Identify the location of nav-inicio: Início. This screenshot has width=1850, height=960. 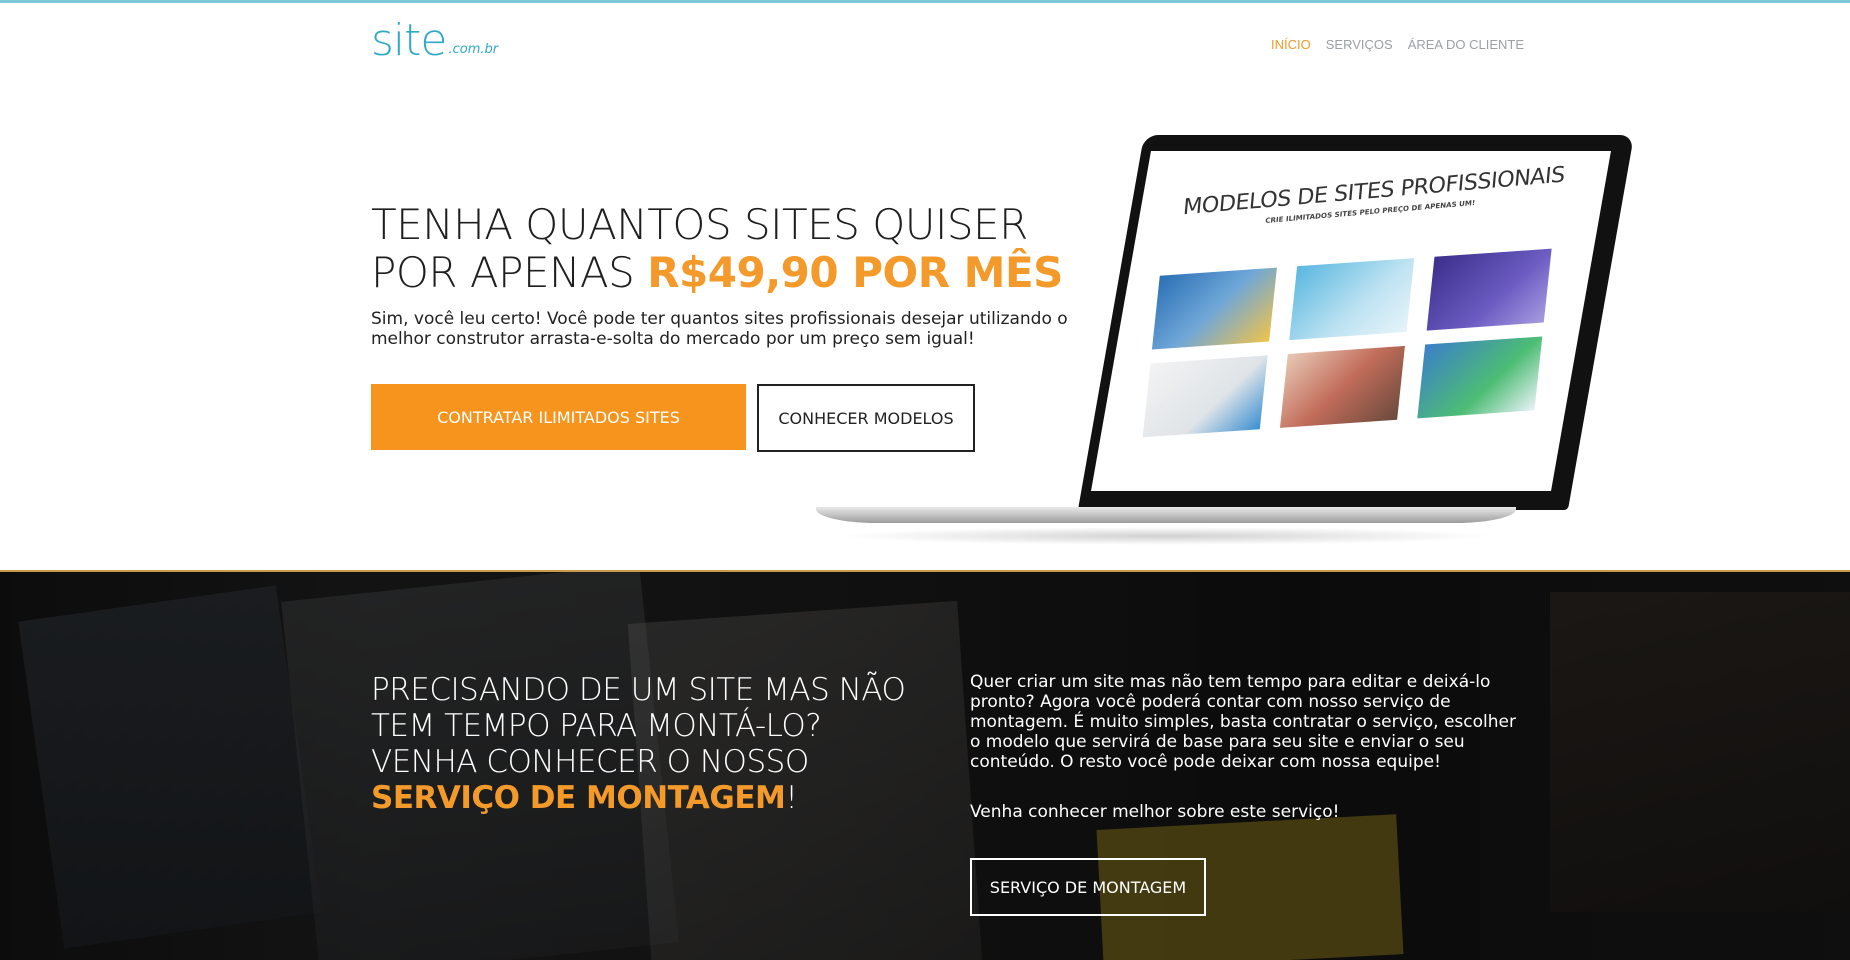
(1291, 44).